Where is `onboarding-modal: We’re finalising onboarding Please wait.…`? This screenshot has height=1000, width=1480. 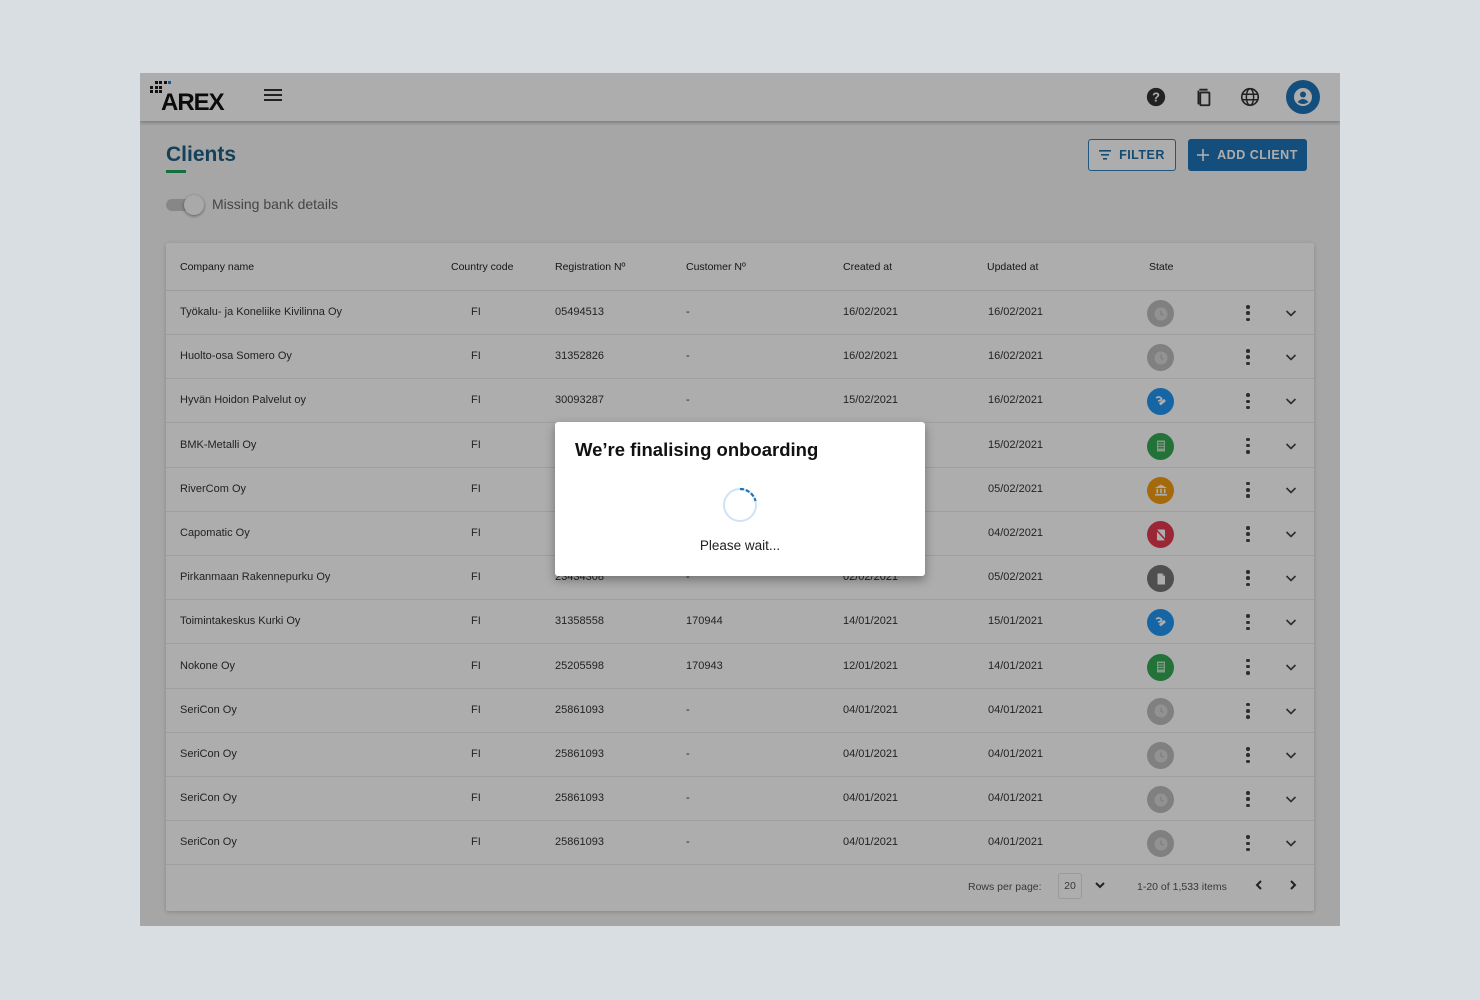
onboarding-modal: We’re finalising onboarding Please wait.… is located at coordinates (740, 499).